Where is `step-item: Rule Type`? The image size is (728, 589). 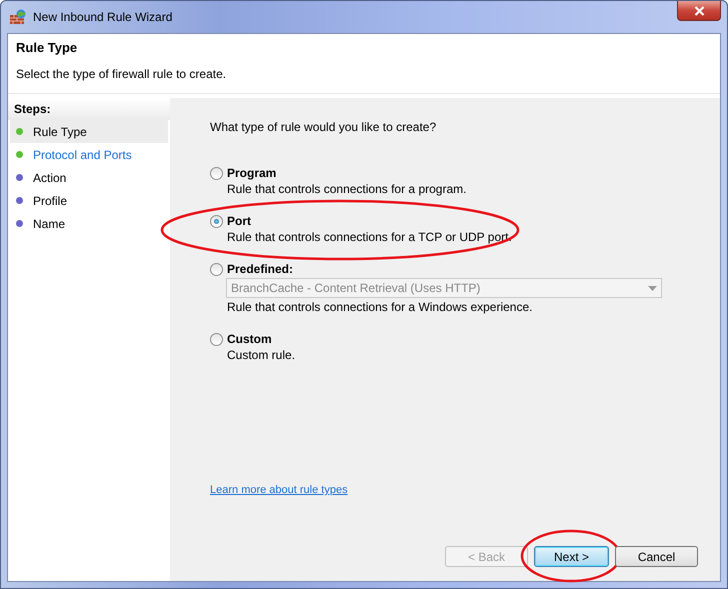
step-item: Rule Type is located at coordinates (89, 131).